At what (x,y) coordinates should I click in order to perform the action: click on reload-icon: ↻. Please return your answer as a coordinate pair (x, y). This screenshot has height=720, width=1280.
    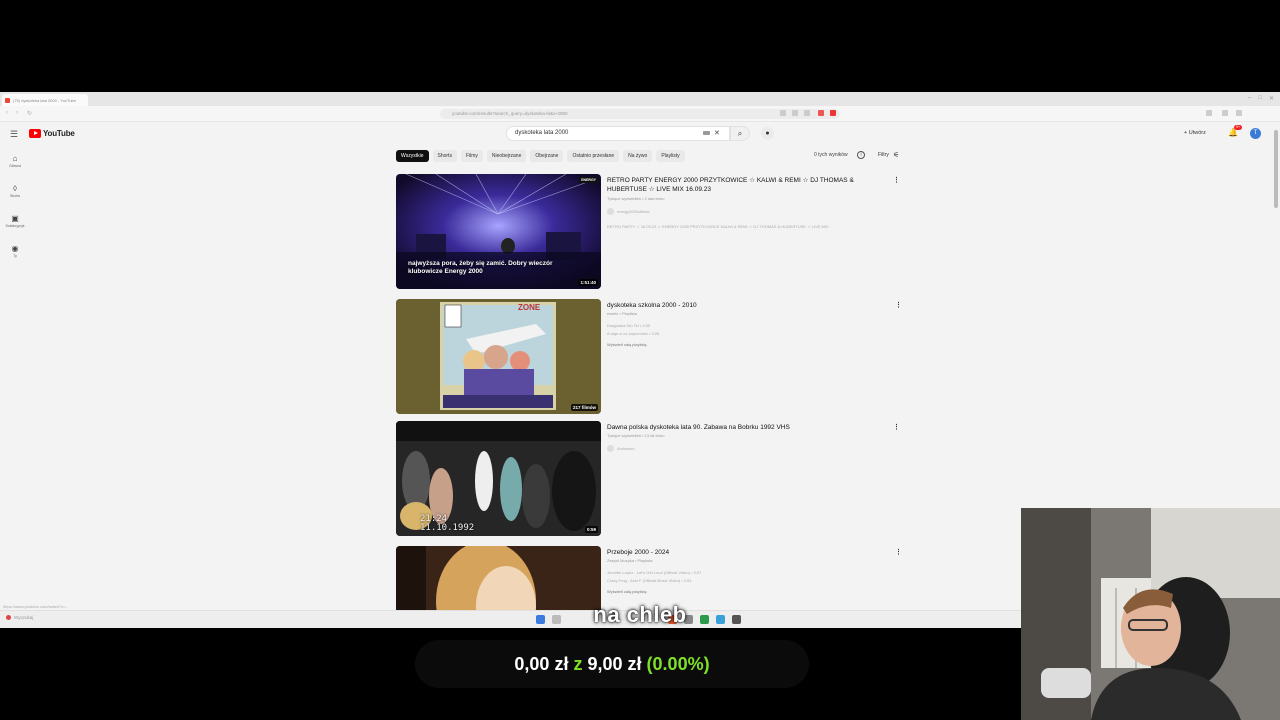
    Looking at the image, I should click on (29, 113).